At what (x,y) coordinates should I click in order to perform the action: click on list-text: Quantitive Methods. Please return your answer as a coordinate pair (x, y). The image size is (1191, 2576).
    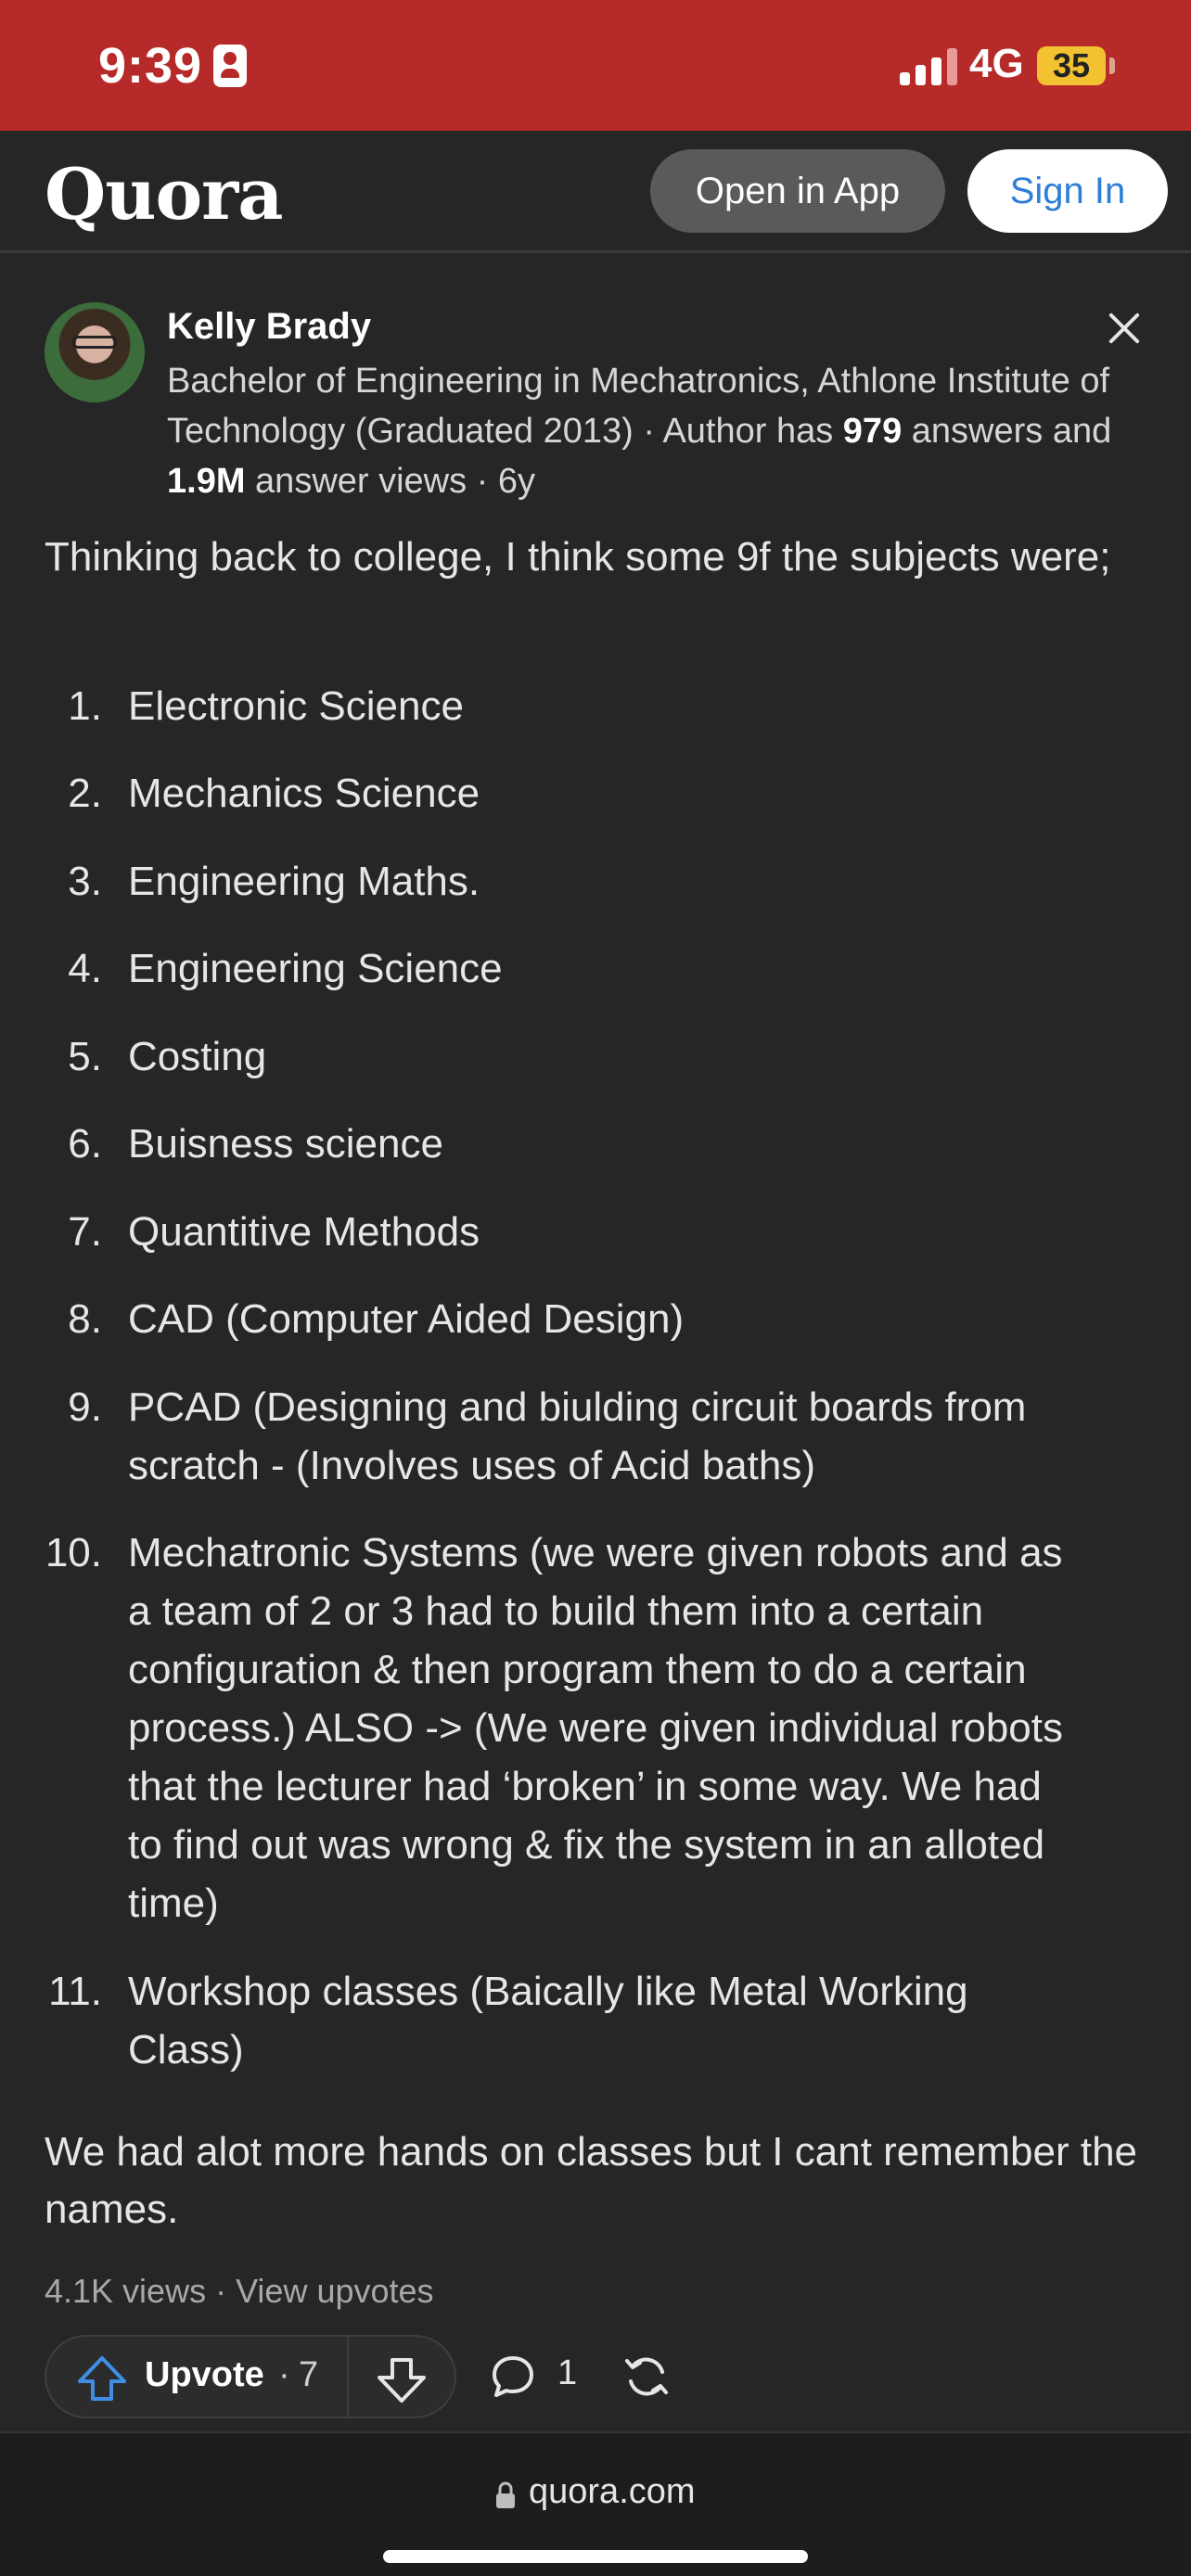
    Looking at the image, I should click on (304, 1232).